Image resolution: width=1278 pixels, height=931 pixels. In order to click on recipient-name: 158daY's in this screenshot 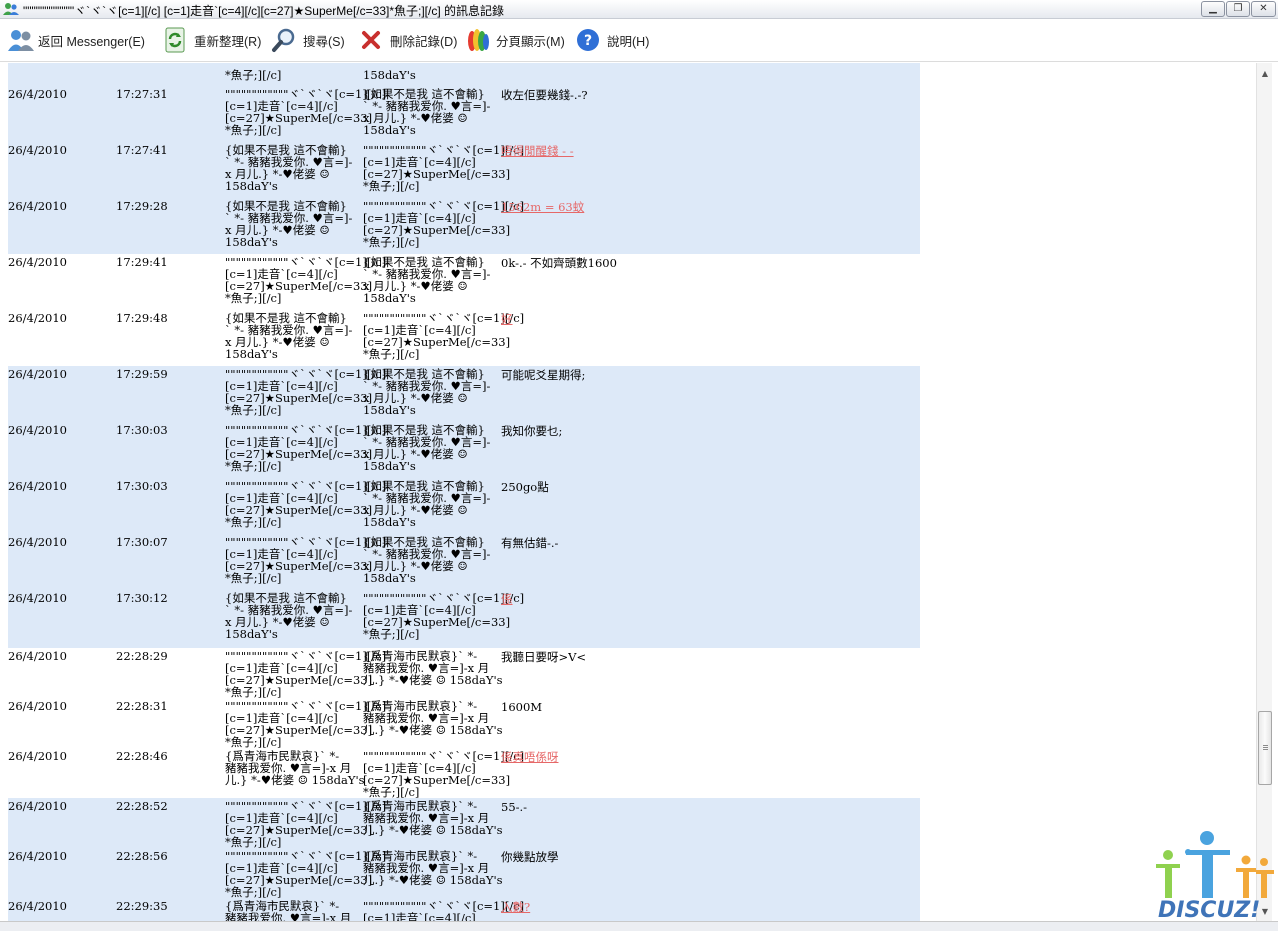, I will do `click(389, 75)`.